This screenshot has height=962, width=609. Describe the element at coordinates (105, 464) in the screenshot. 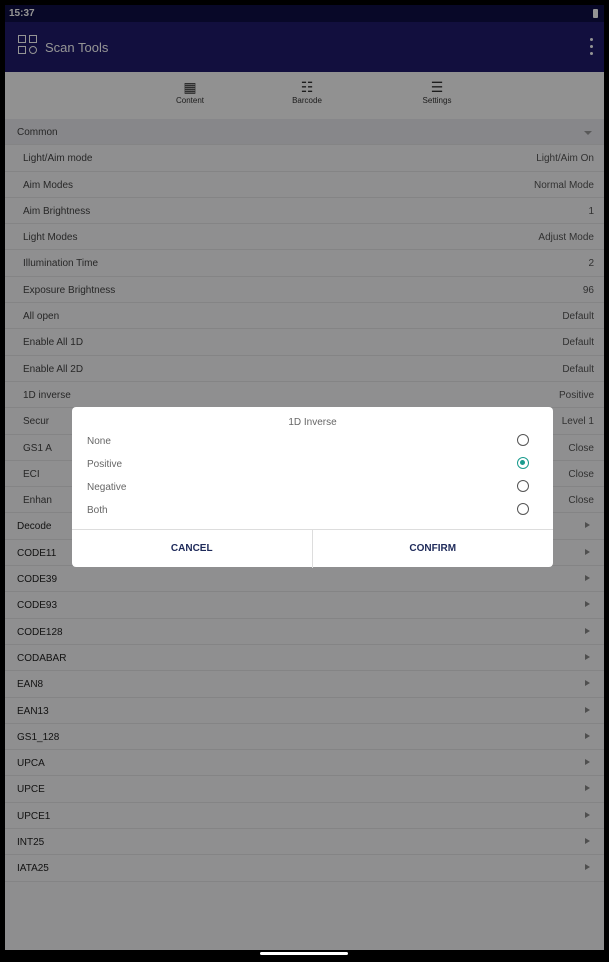

I see `radio-option-label: Positive` at that location.